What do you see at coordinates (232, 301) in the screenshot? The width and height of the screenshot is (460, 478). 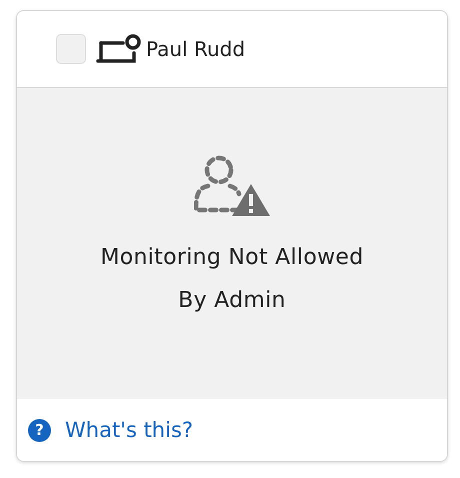 I see `status-message: By Admin` at bounding box center [232, 301].